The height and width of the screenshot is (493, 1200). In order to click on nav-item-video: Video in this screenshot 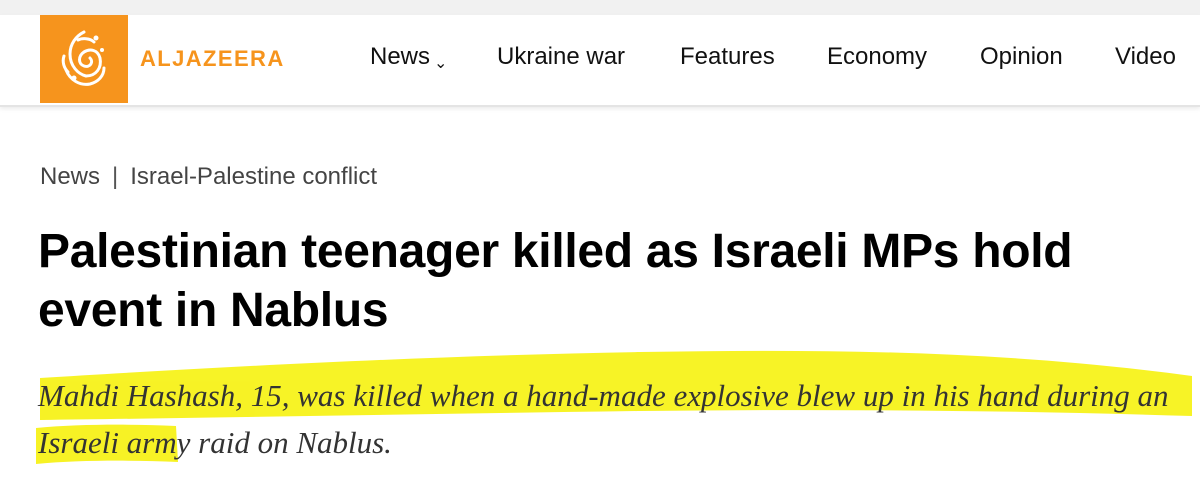, I will do `click(1145, 57)`.